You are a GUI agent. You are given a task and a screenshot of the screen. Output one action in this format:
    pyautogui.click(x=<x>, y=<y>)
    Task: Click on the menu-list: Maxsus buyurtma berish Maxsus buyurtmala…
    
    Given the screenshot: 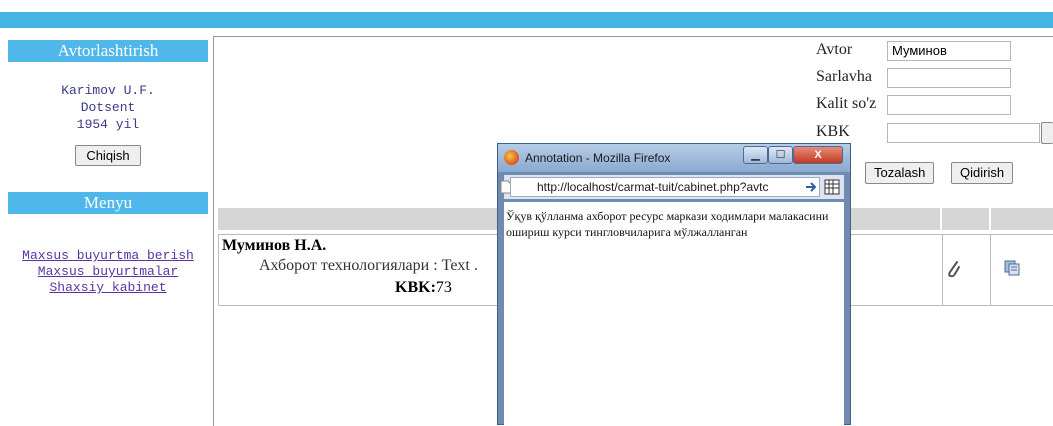 What is the action you would take?
    pyautogui.click(x=108, y=272)
    